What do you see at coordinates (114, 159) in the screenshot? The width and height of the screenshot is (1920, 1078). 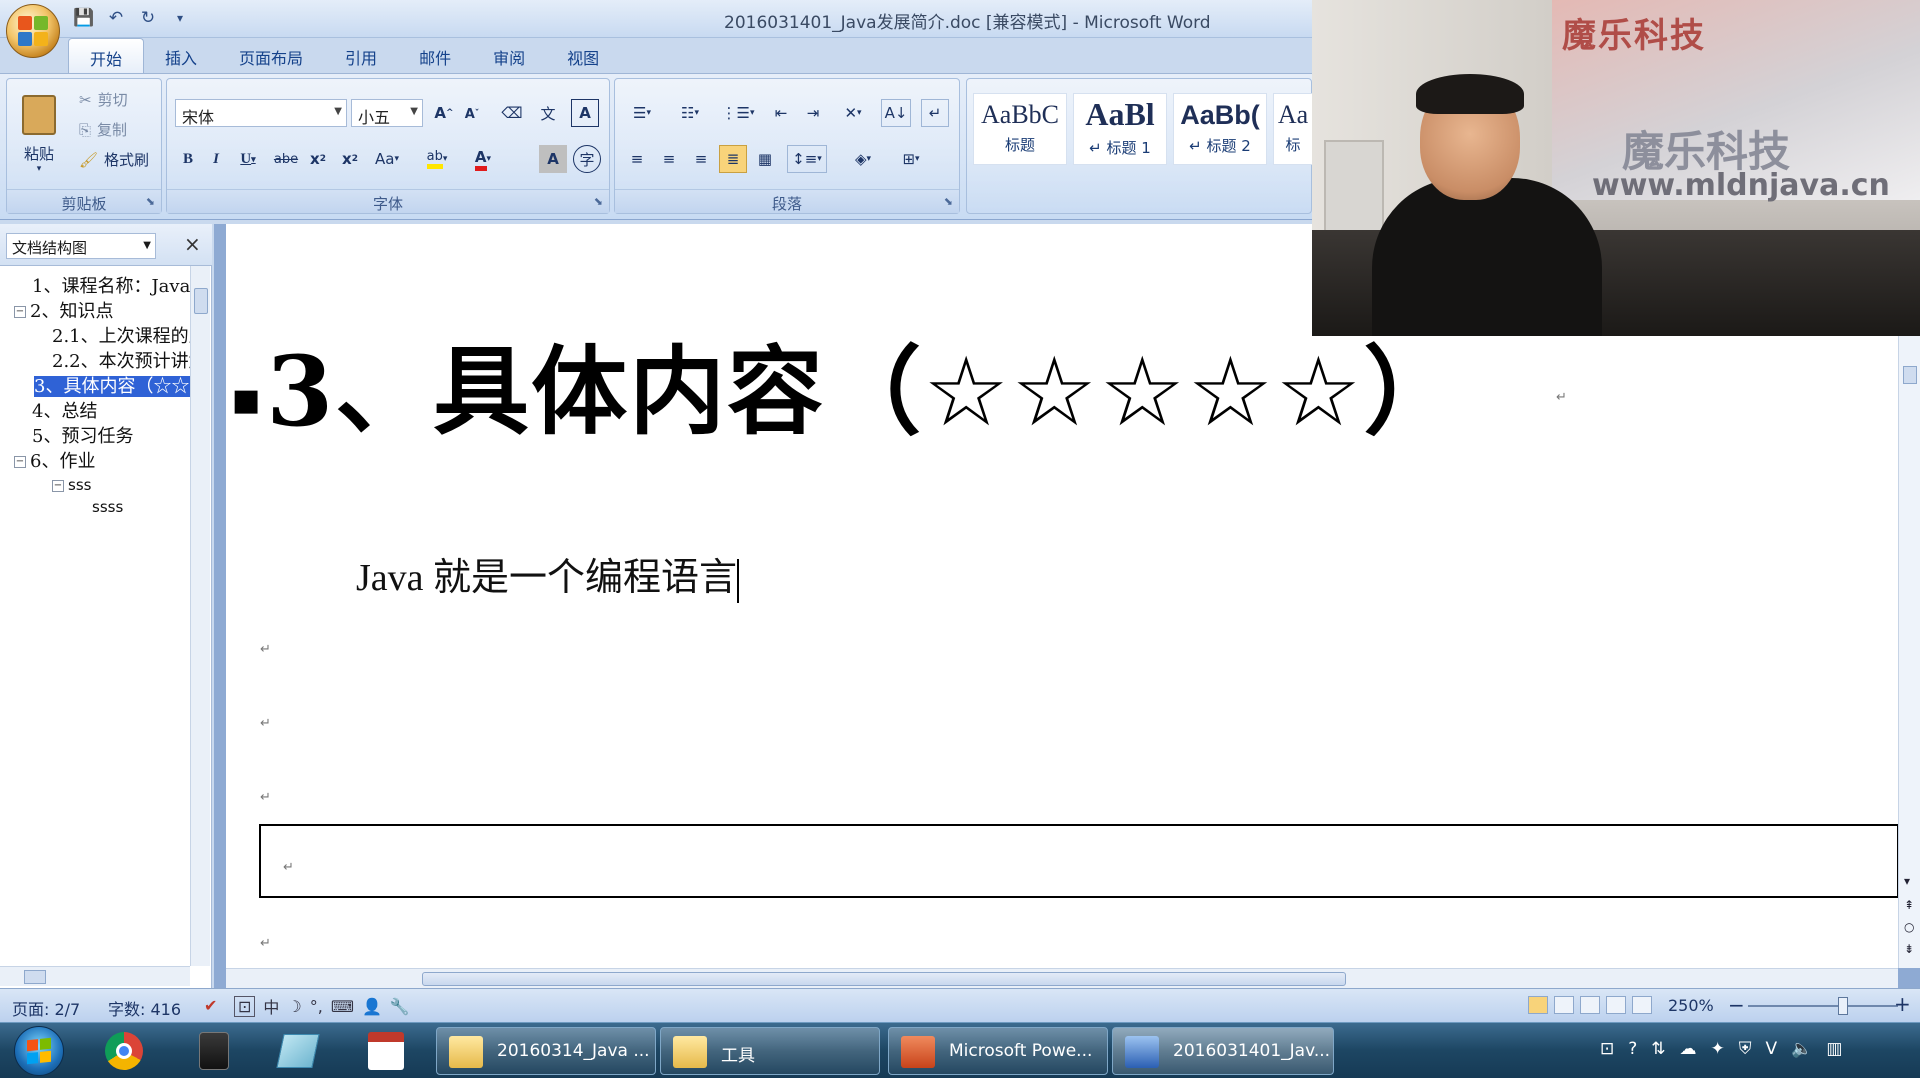 I see `format-painter-button: 🖌 格式刷` at bounding box center [114, 159].